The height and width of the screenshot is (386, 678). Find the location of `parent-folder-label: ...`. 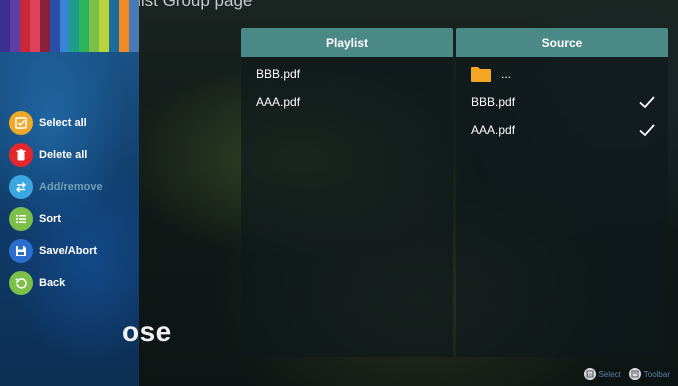

parent-folder-label: ... is located at coordinates (506, 74).